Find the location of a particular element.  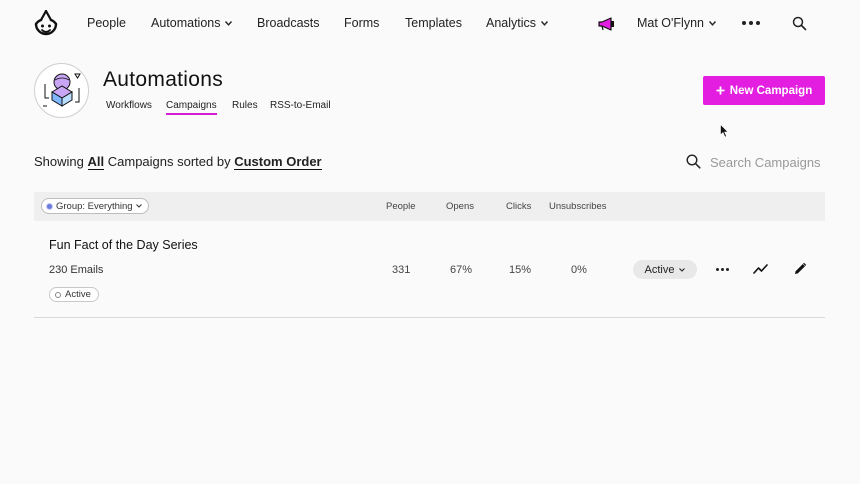

nav-forms-label: Forms is located at coordinates (362, 23).